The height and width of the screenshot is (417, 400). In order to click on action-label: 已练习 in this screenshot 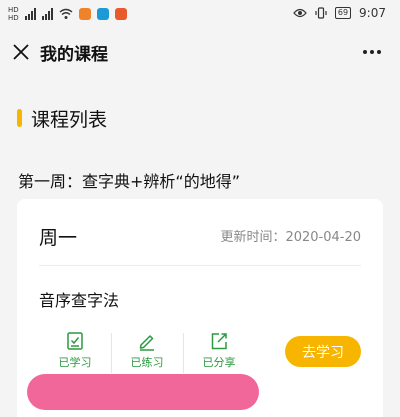, I will do `click(147, 362)`.